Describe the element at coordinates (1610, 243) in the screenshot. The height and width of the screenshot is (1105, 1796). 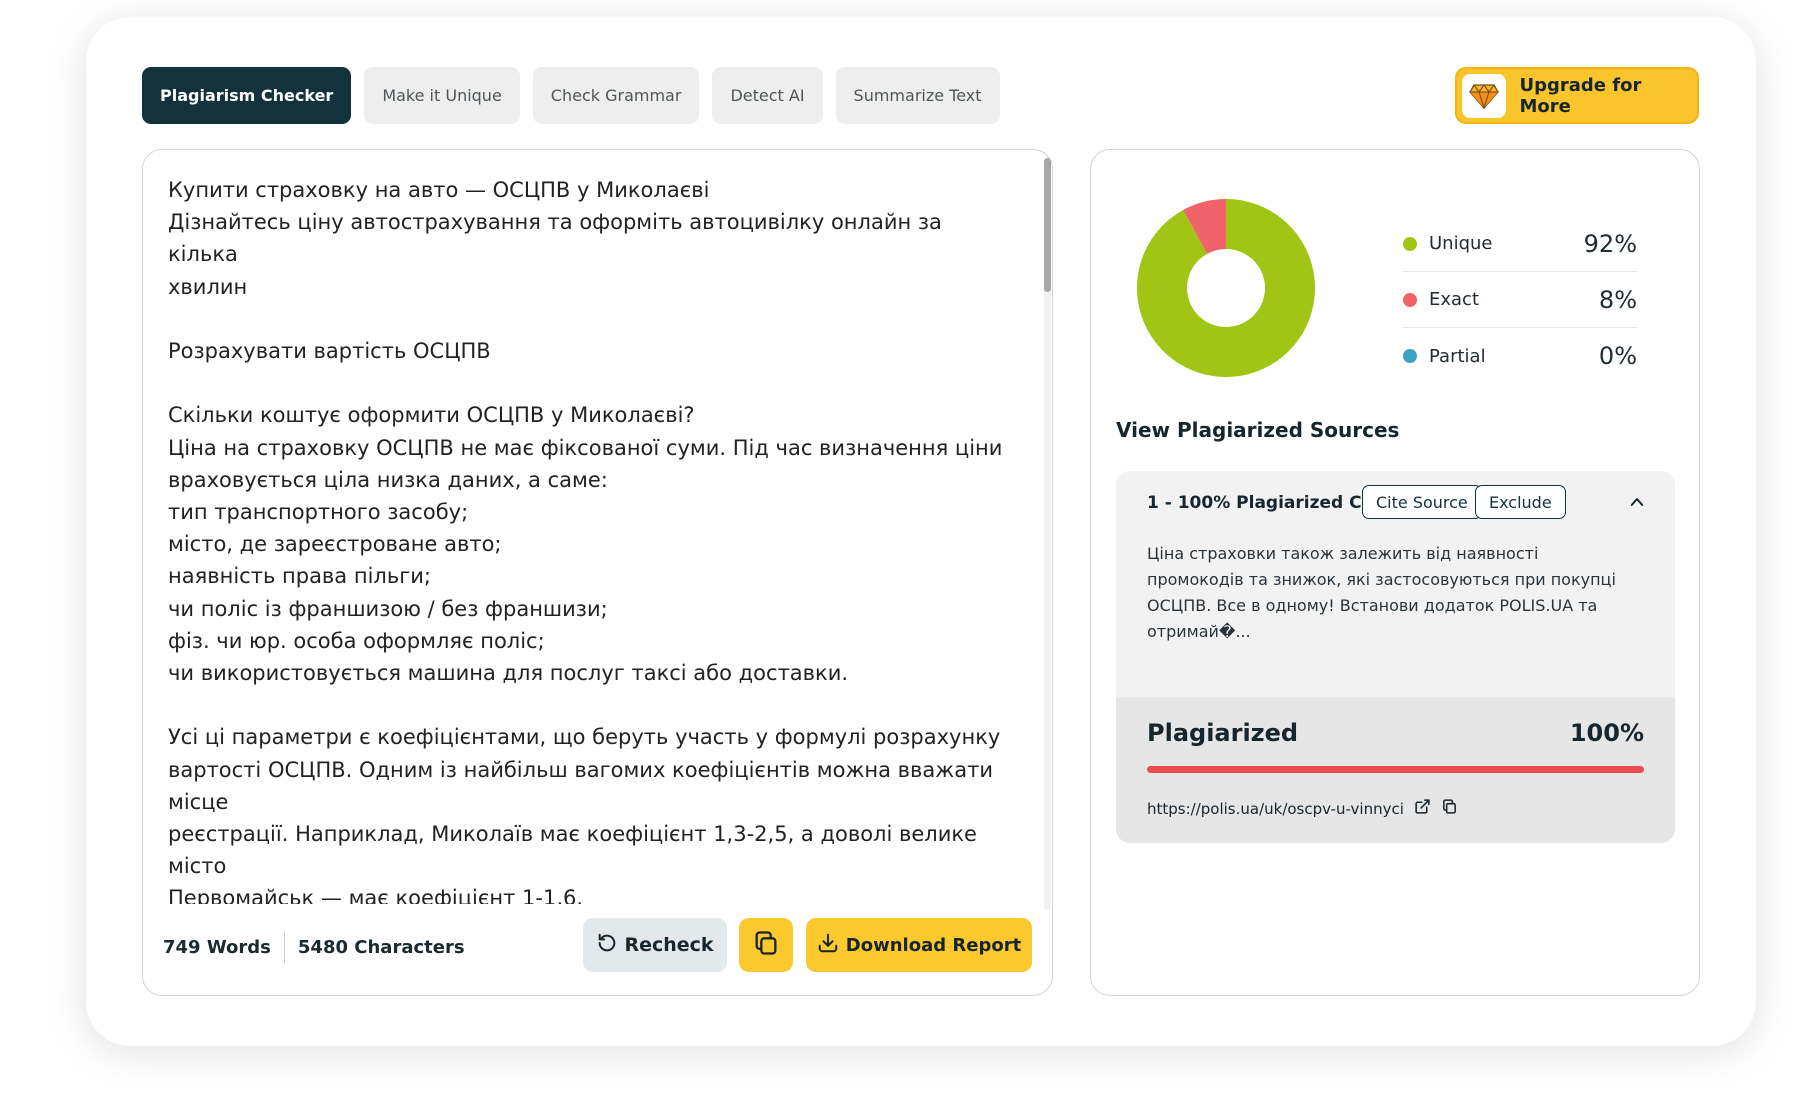
I see `legend-value: 92%` at that location.